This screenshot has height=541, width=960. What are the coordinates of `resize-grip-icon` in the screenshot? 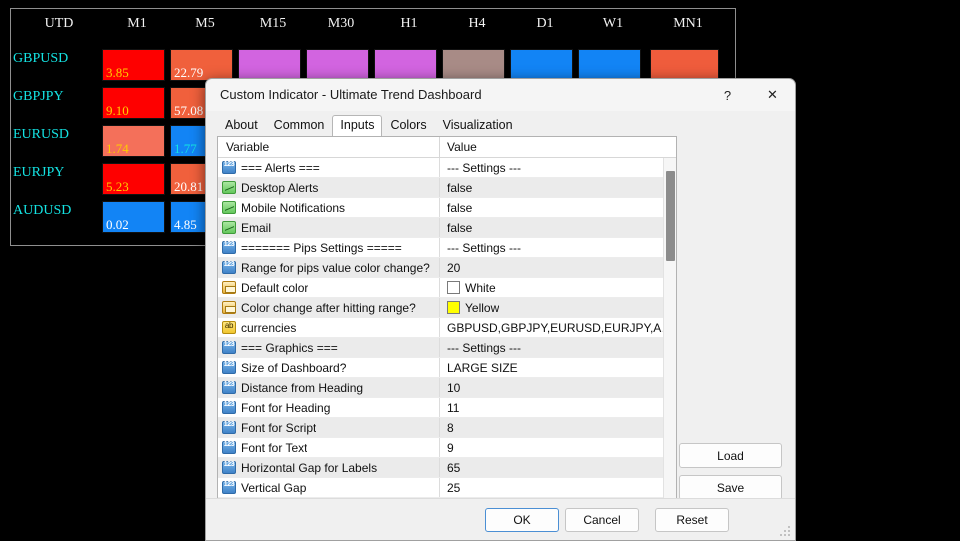 It's located at (786, 532).